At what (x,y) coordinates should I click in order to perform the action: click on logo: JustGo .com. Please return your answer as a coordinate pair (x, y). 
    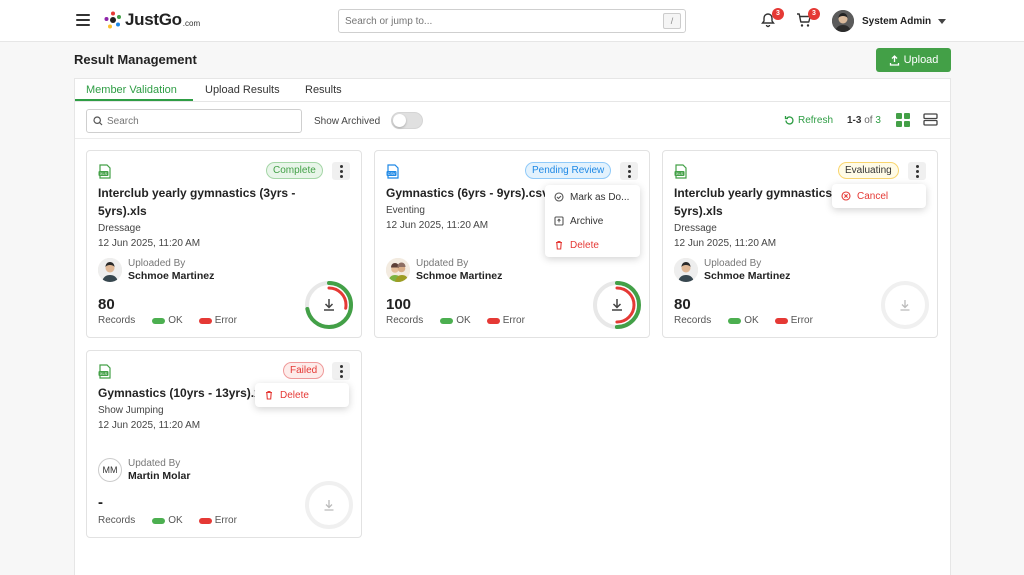
    Looking at the image, I should click on (152, 20).